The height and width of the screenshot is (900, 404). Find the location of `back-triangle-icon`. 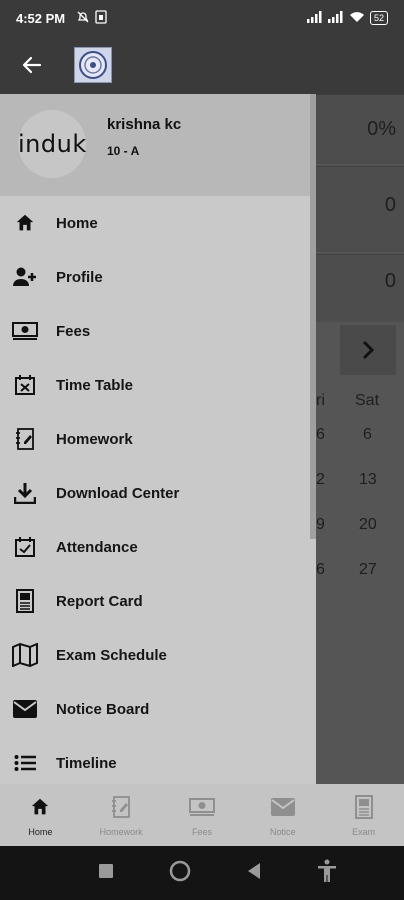

back-triangle-icon is located at coordinates (254, 873).